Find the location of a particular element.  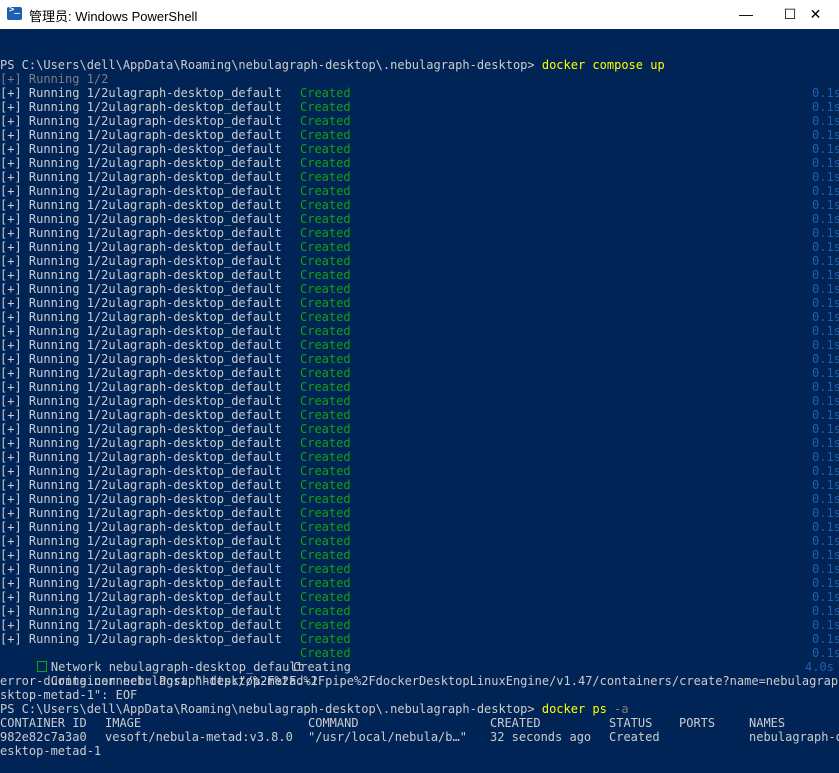

network-created-status: Created is located at coordinates (325, 653).